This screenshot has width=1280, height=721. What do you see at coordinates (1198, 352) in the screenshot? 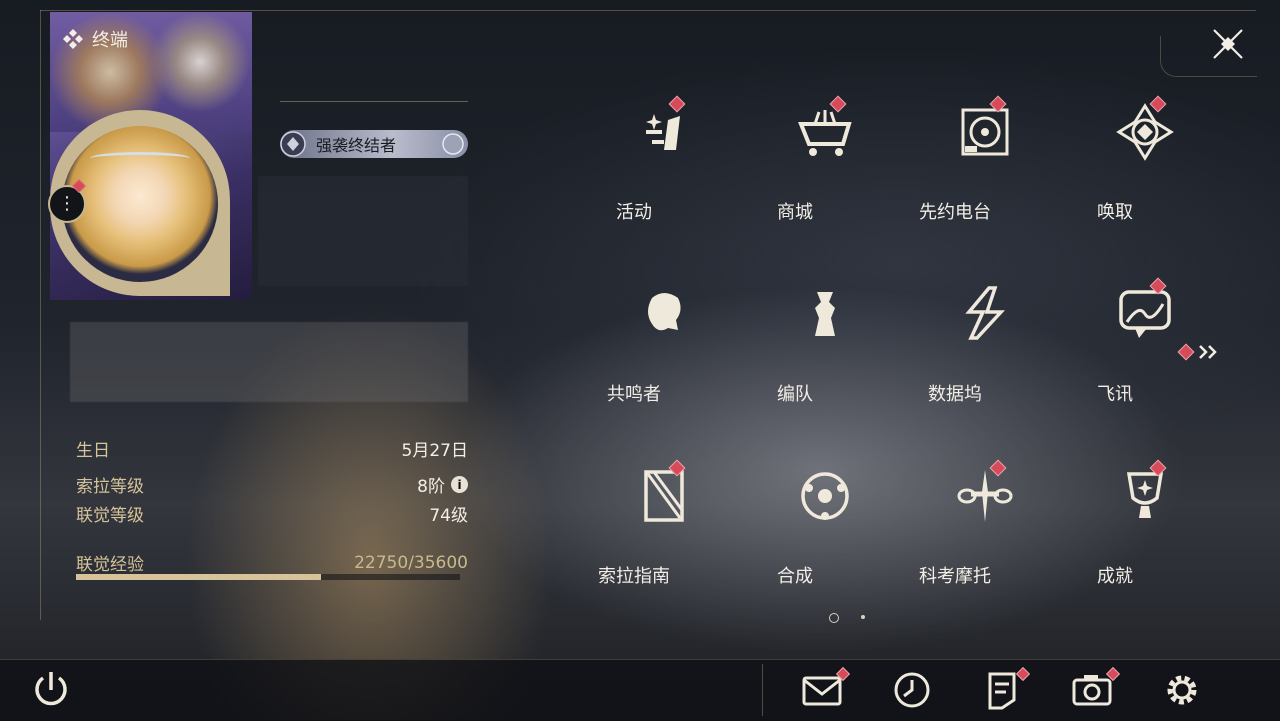
I see `next-page-button` at bounding box center [1198, 352].